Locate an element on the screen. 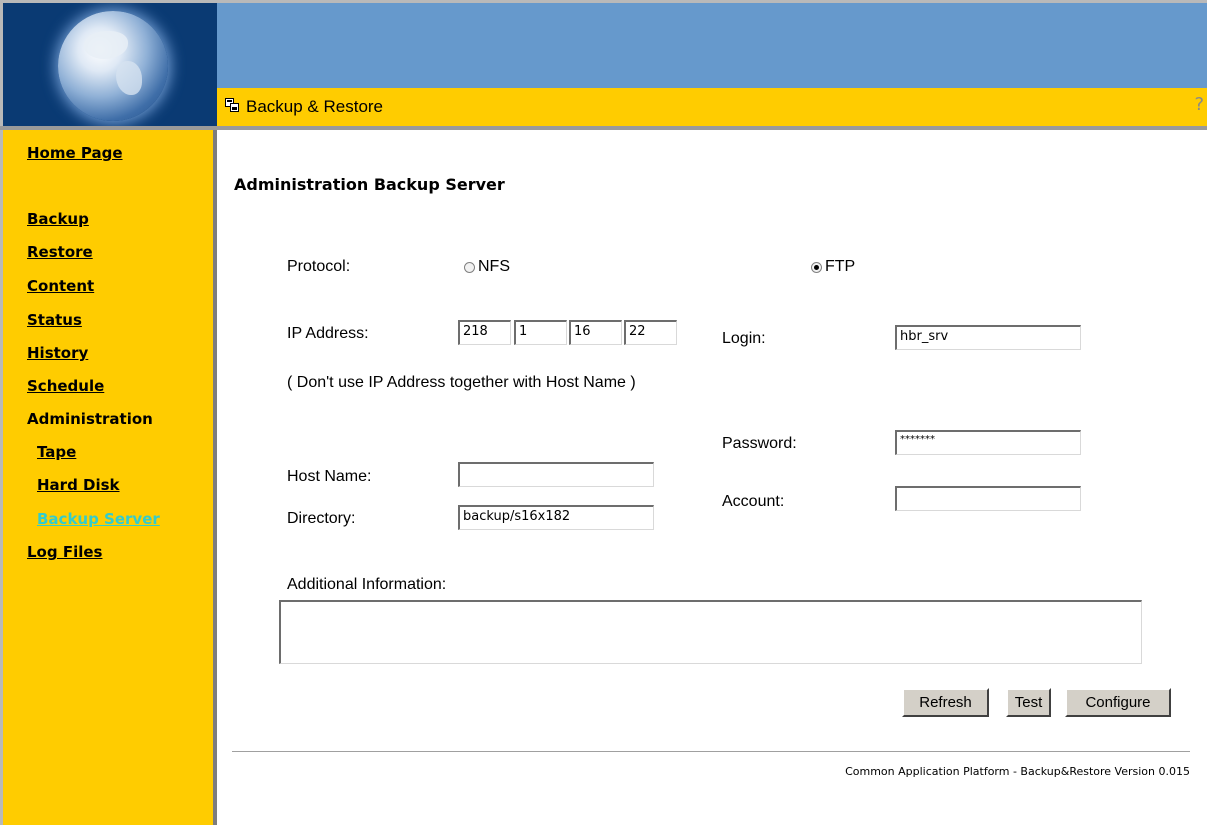 The height and width of the screenshot is (825, 1207). ip-octet-4-input: 22 is located at coordinates (650, 332).